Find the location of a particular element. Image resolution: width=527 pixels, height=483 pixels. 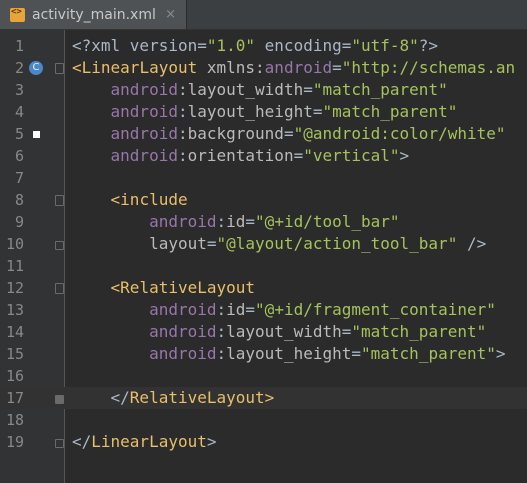

line-number: 4 is located at coordinates (19, 112).